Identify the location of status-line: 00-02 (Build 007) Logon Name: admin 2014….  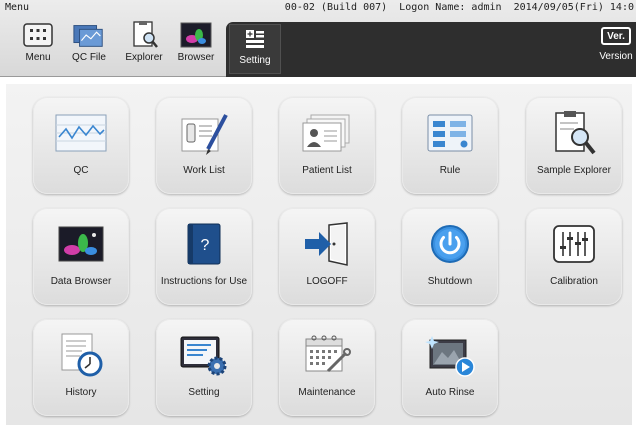
(459, 7).